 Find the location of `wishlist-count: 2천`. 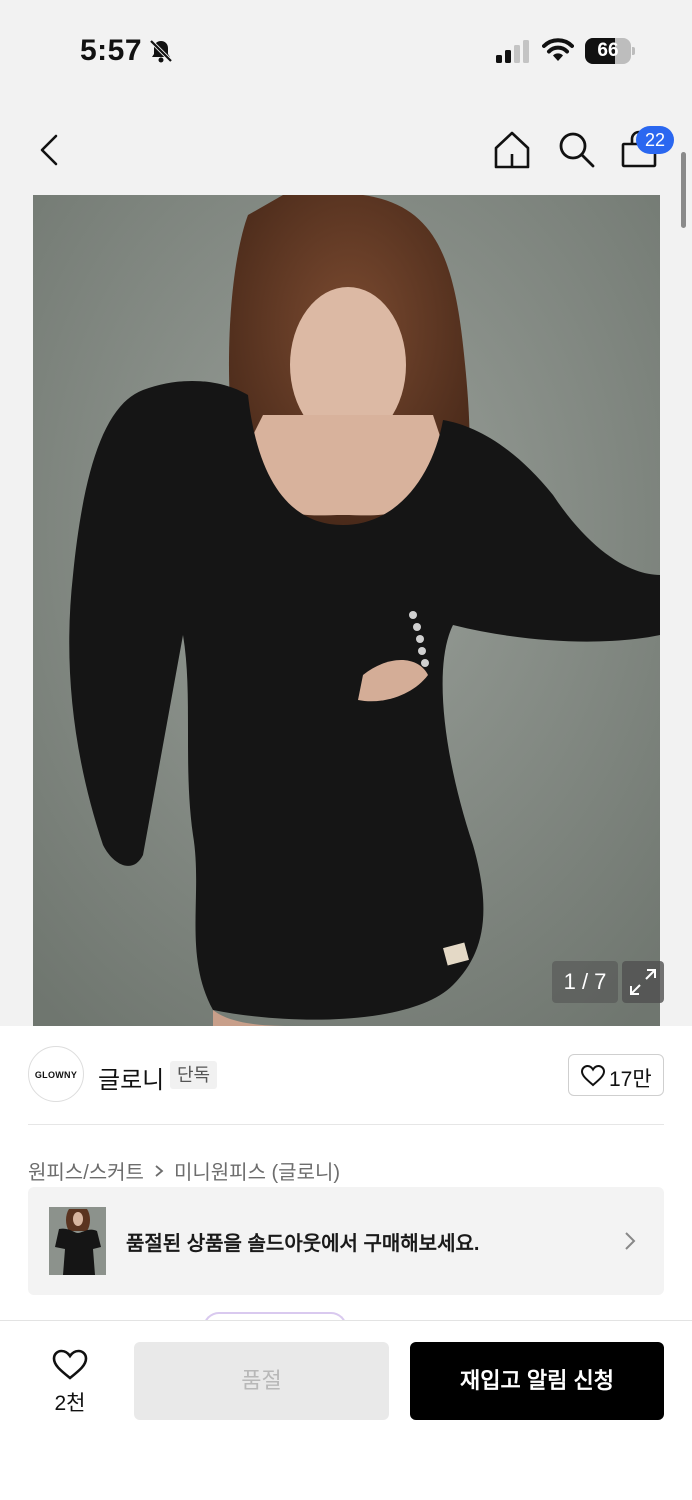

wishlist-count: 2천 is located at coordinates (70, 1403).